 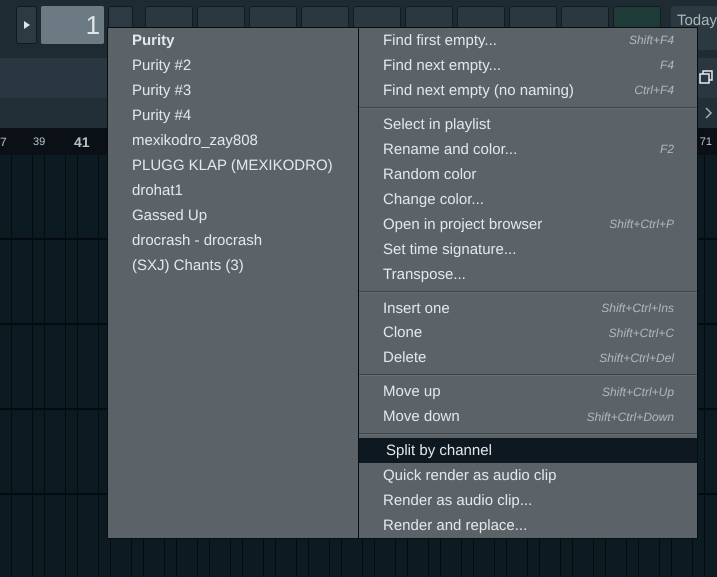 What do you see at coordinates (706, 142) in the screenshot?
I see `bar-number: 71` at bounding box center [706, 142].